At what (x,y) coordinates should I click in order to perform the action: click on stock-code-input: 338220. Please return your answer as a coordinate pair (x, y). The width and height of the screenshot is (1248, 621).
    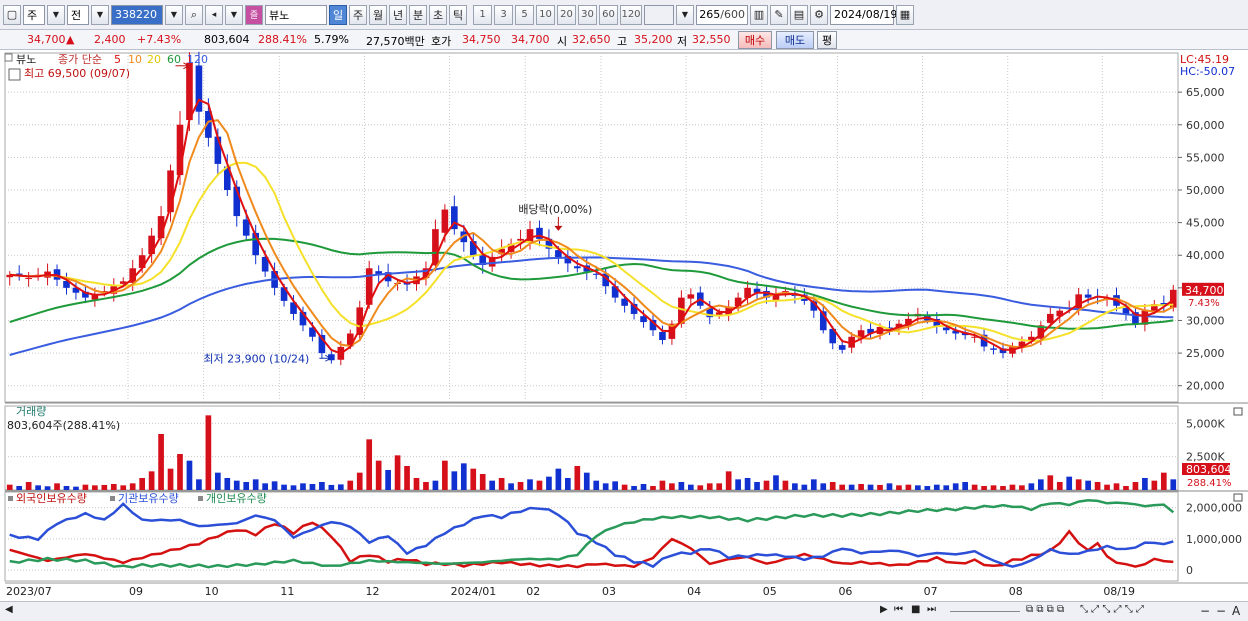
    Looking at the image, I should click on (137, 14).